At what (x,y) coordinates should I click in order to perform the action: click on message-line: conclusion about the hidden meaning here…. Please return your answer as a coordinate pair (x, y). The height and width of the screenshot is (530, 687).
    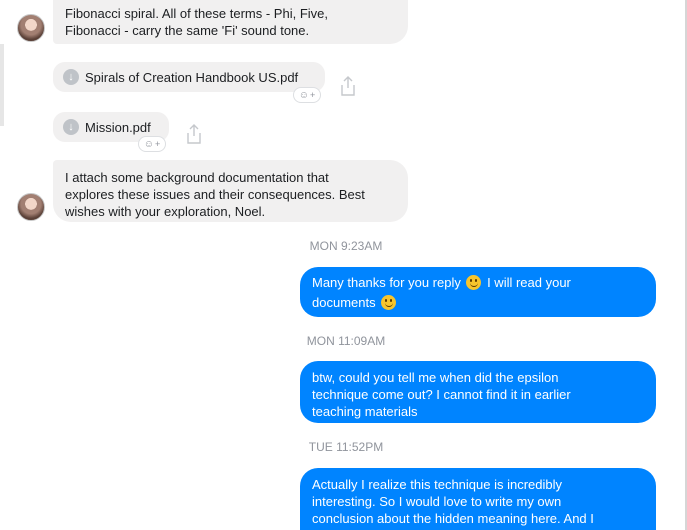
    Looking at the image, I should click on (453, 518).